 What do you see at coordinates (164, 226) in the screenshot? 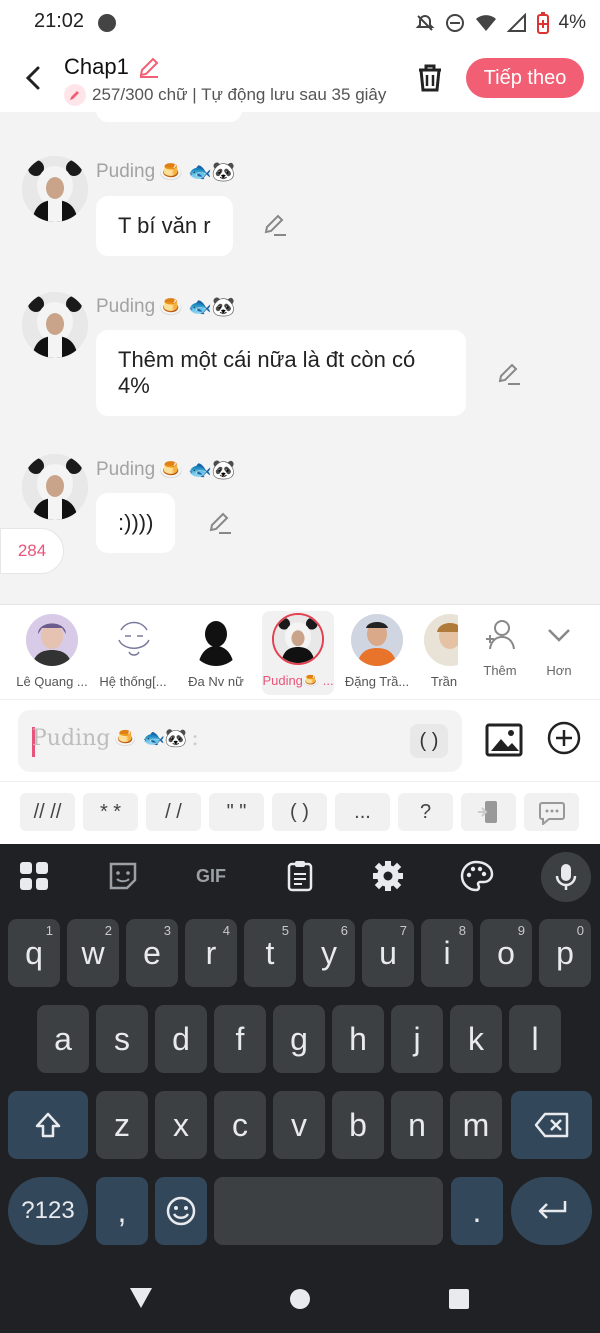
I see `message-bubble: T bí văn r` at bounding box center [164, 226].